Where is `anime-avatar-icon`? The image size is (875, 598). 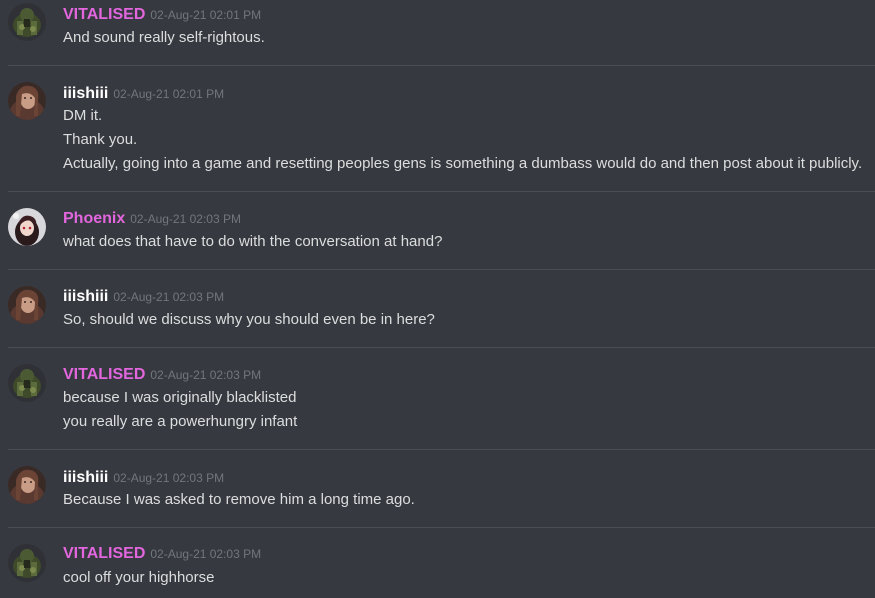 anime-avatar-icon is located at coordinates (27, 227).